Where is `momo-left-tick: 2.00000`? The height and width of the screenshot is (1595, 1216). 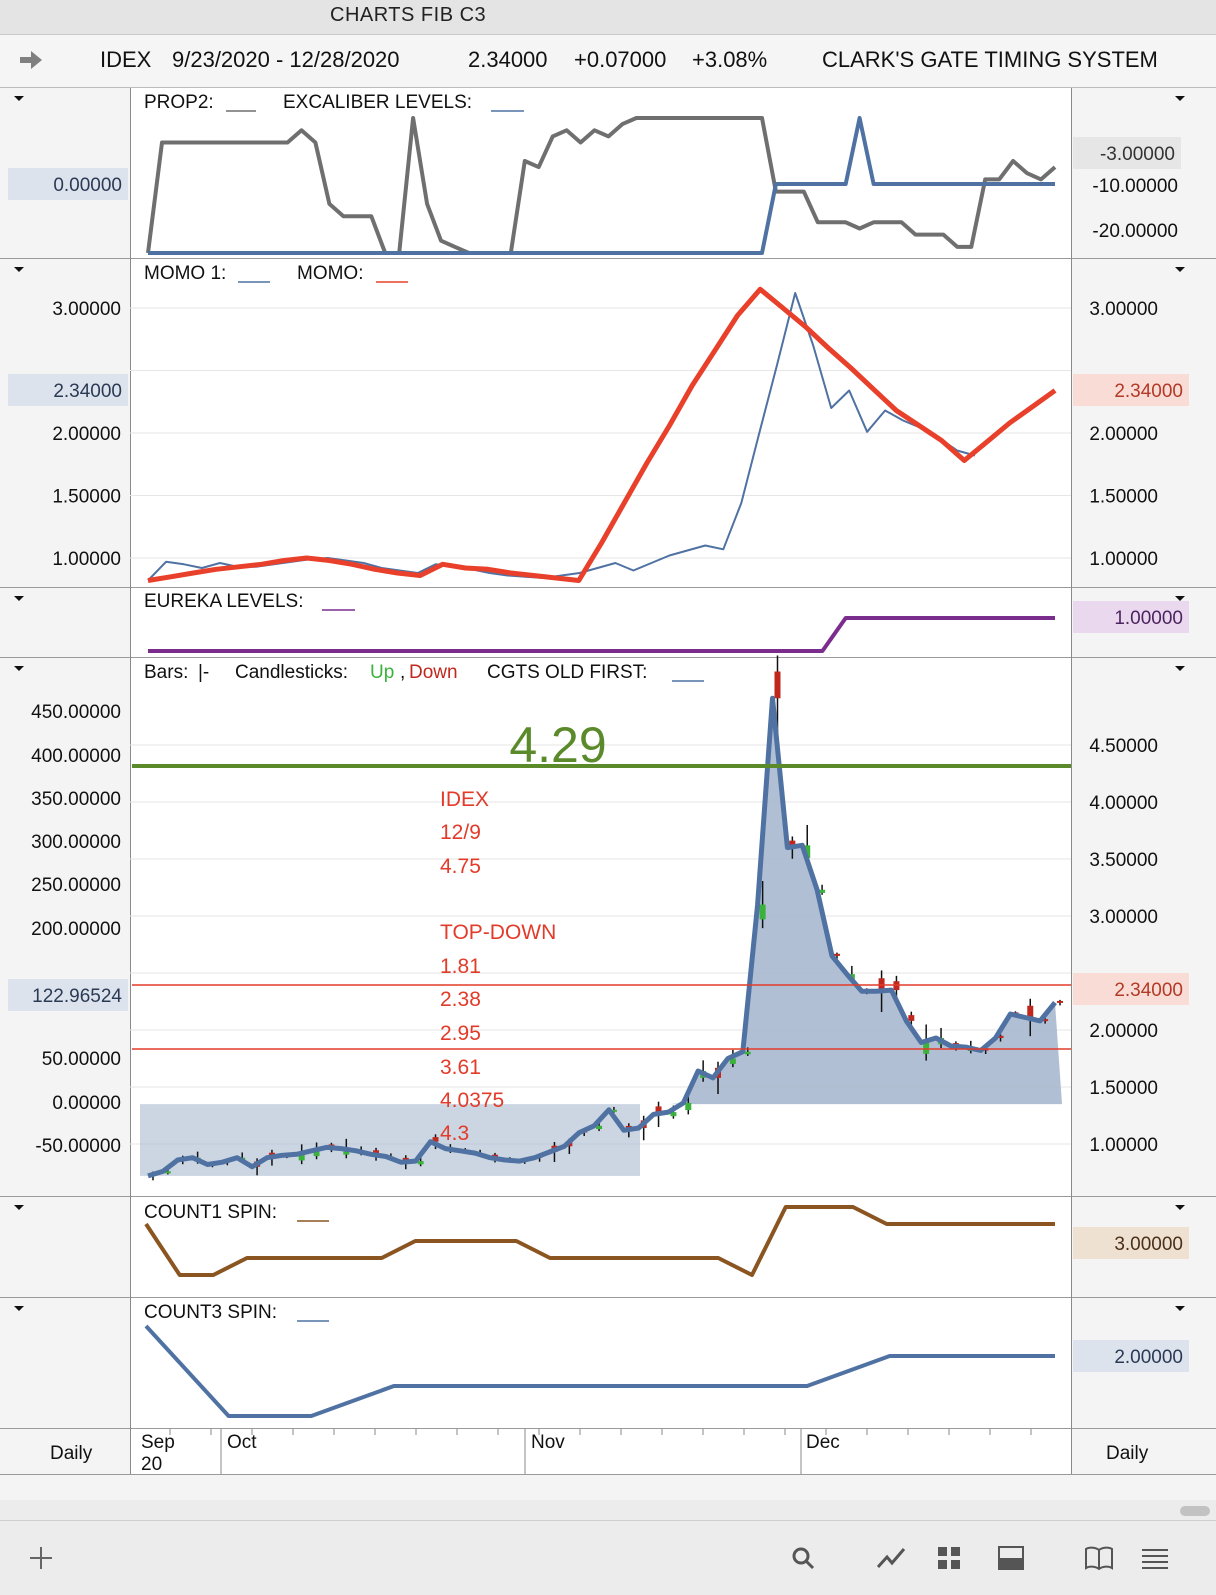 momo-left-tick: 2.00000 is located at coordinates (86, 434).